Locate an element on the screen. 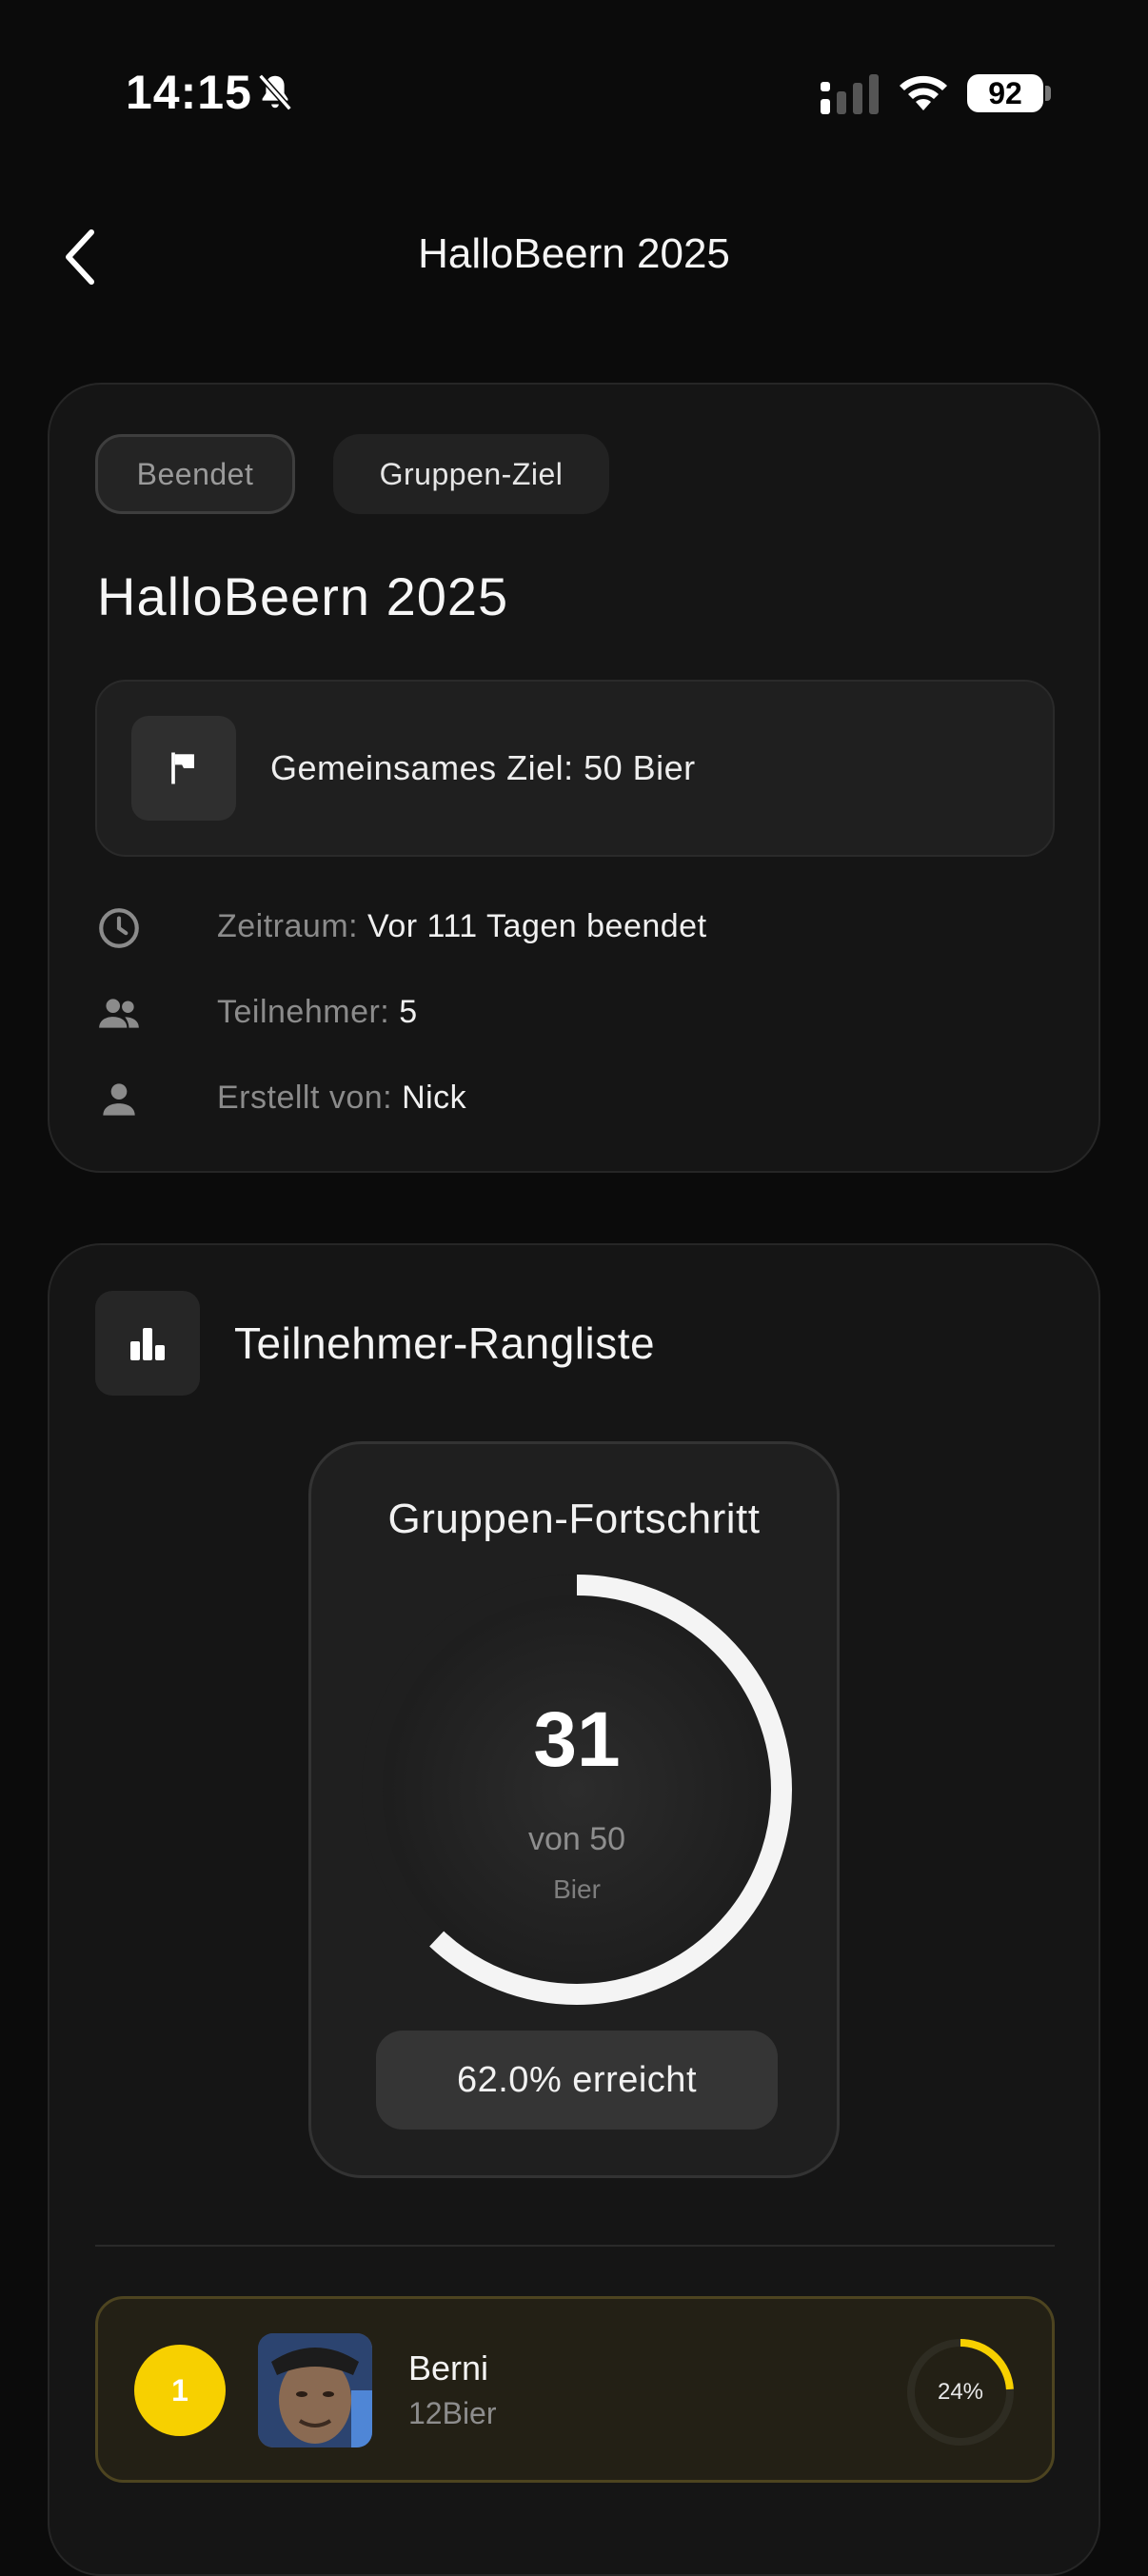  leaderboard-row: 1 Berni 12Bier 24% is located at coordinates (575, 2389).